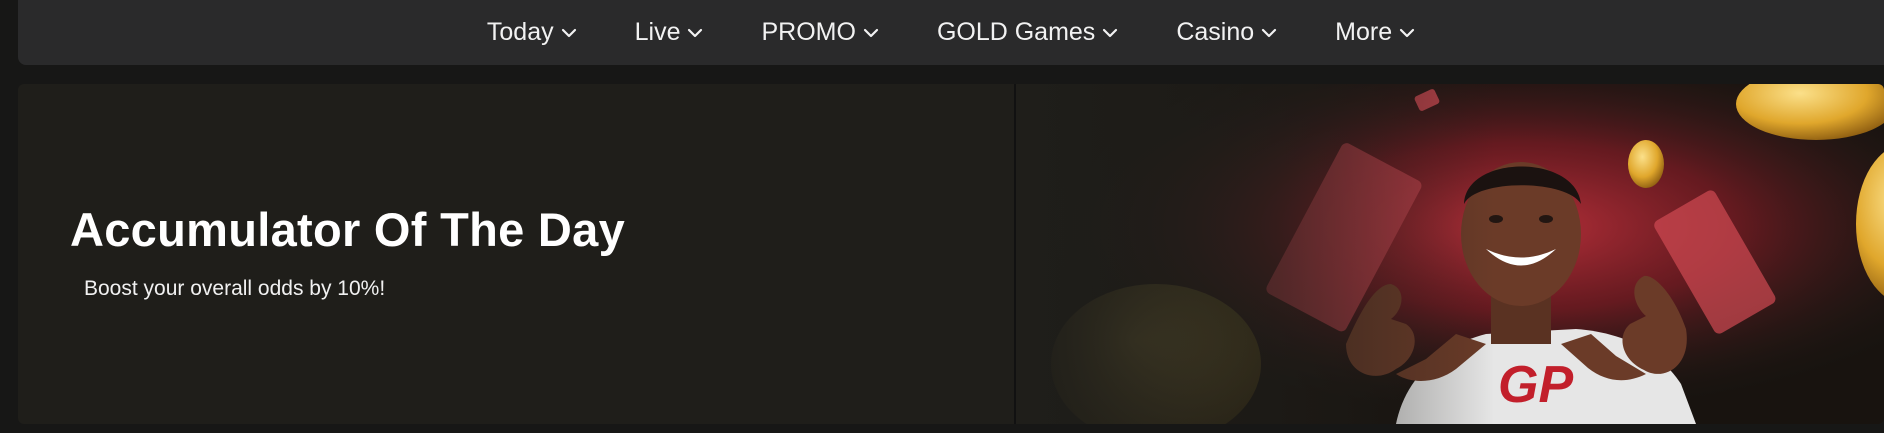  I want to click on nav-menu: Today Live PROMO GOLD Games Casino More, so click(951, 32).